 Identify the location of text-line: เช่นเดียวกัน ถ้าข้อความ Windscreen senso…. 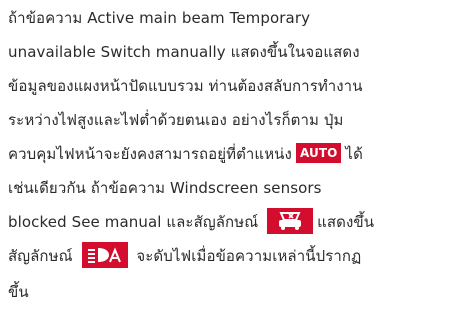
(165, 188).